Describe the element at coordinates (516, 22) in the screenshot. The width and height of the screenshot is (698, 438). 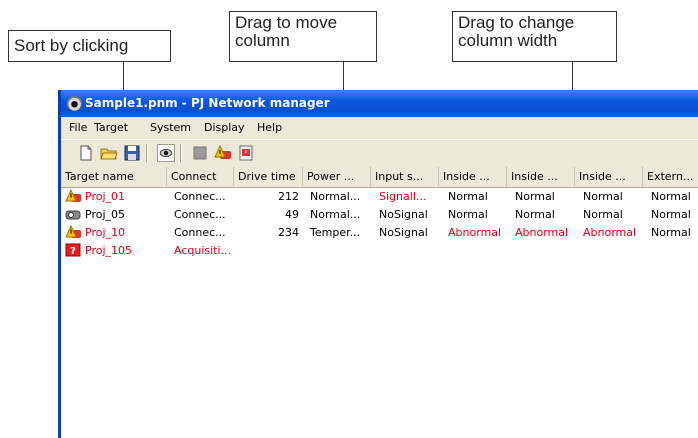
I see `callout-width-line1: Drag to change` at that location.